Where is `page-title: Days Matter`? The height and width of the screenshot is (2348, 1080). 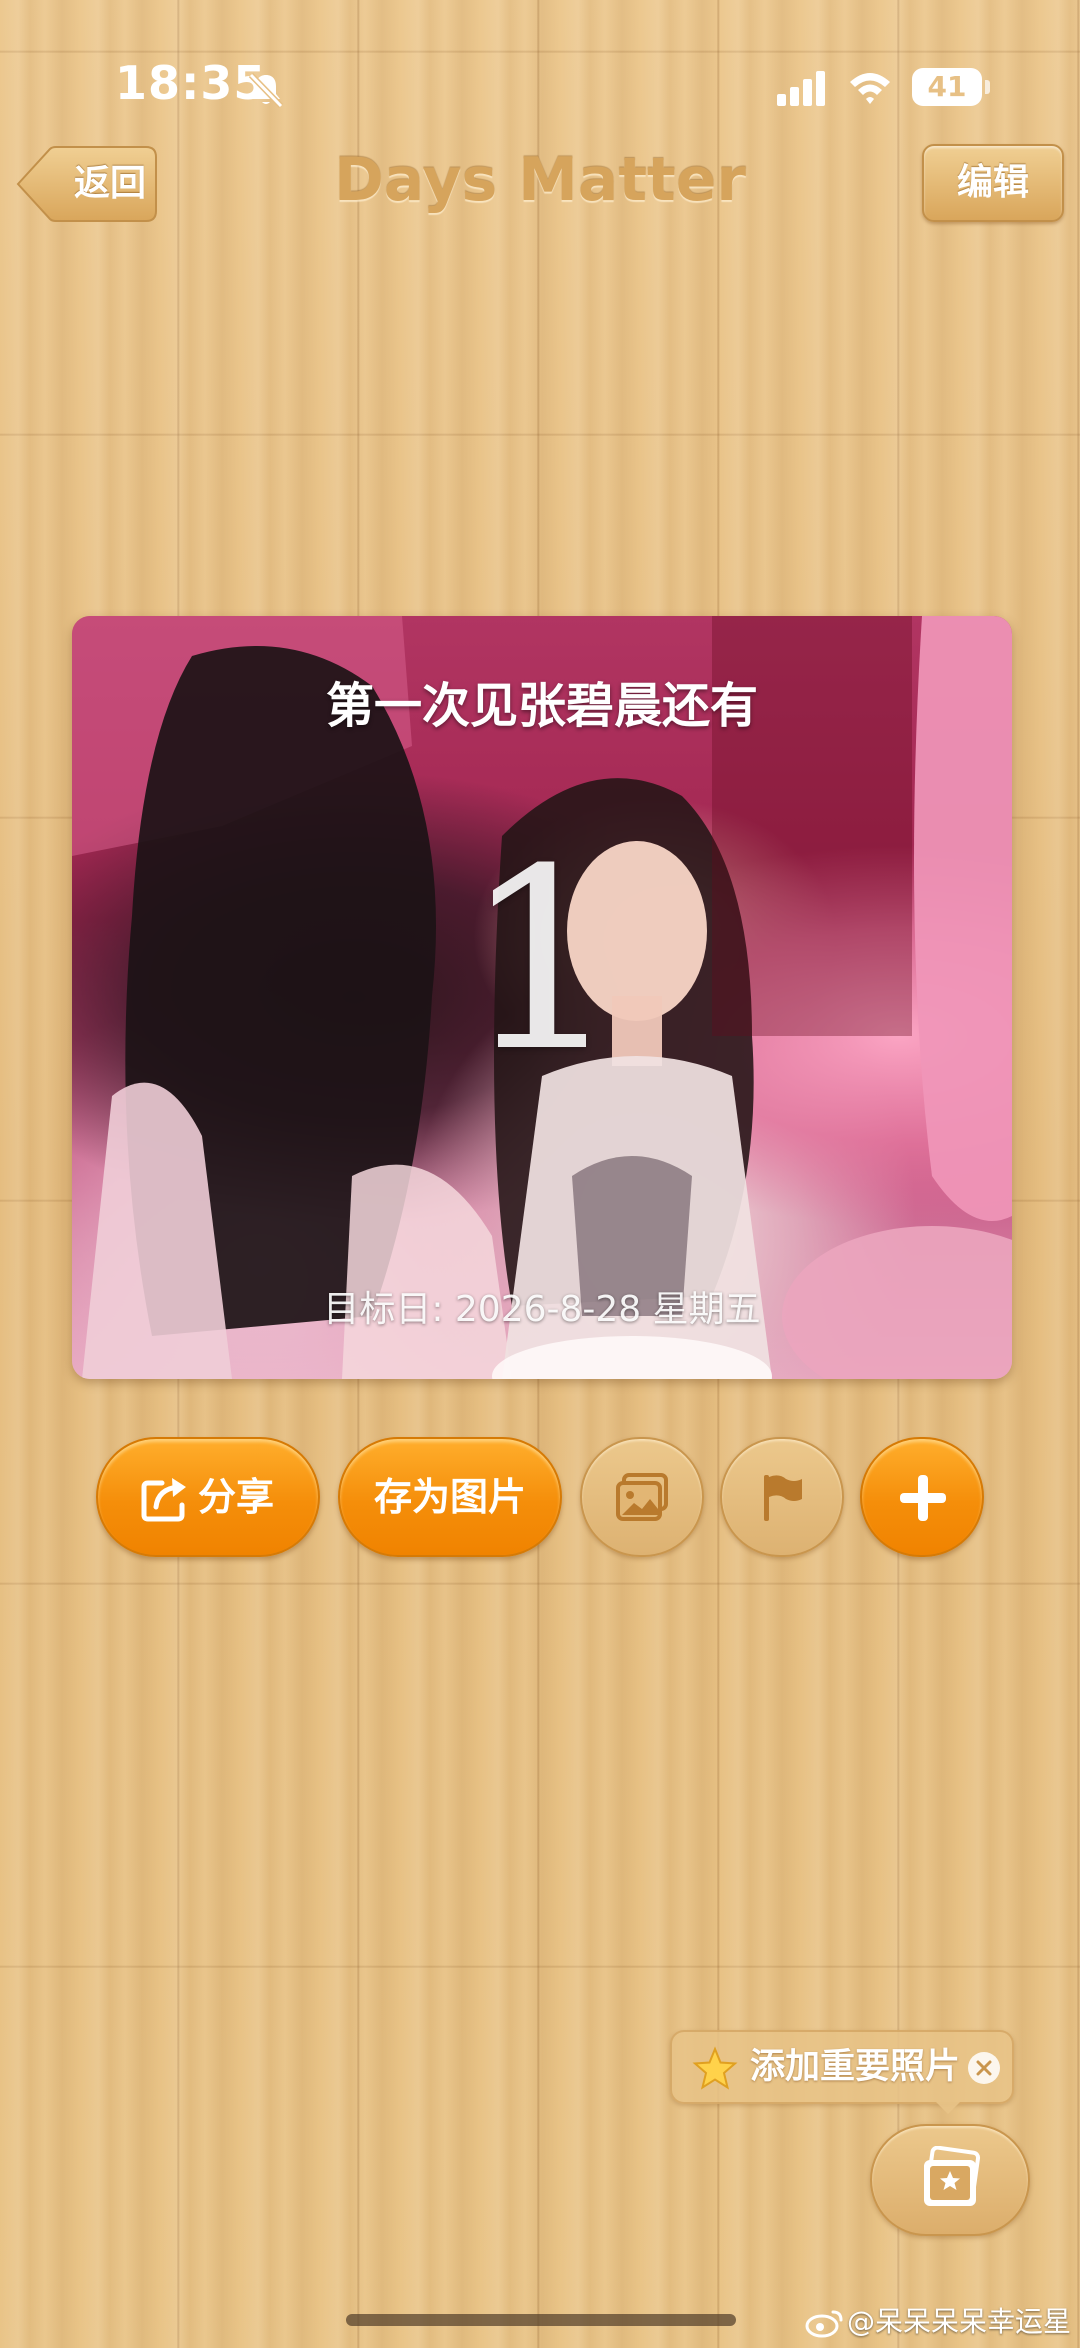 page-title: Days Matter is located at coordinates (539, 180).